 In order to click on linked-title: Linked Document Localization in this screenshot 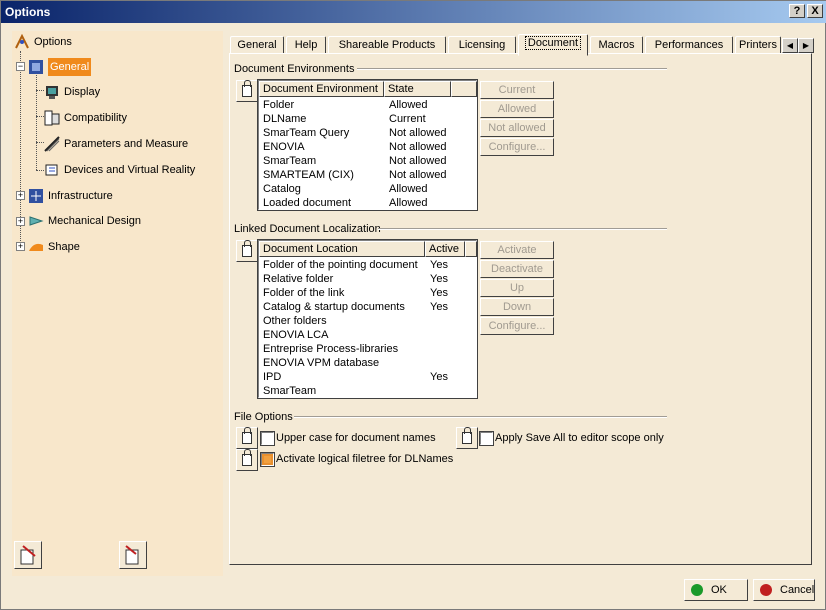, I will do `click(307, 229)`.